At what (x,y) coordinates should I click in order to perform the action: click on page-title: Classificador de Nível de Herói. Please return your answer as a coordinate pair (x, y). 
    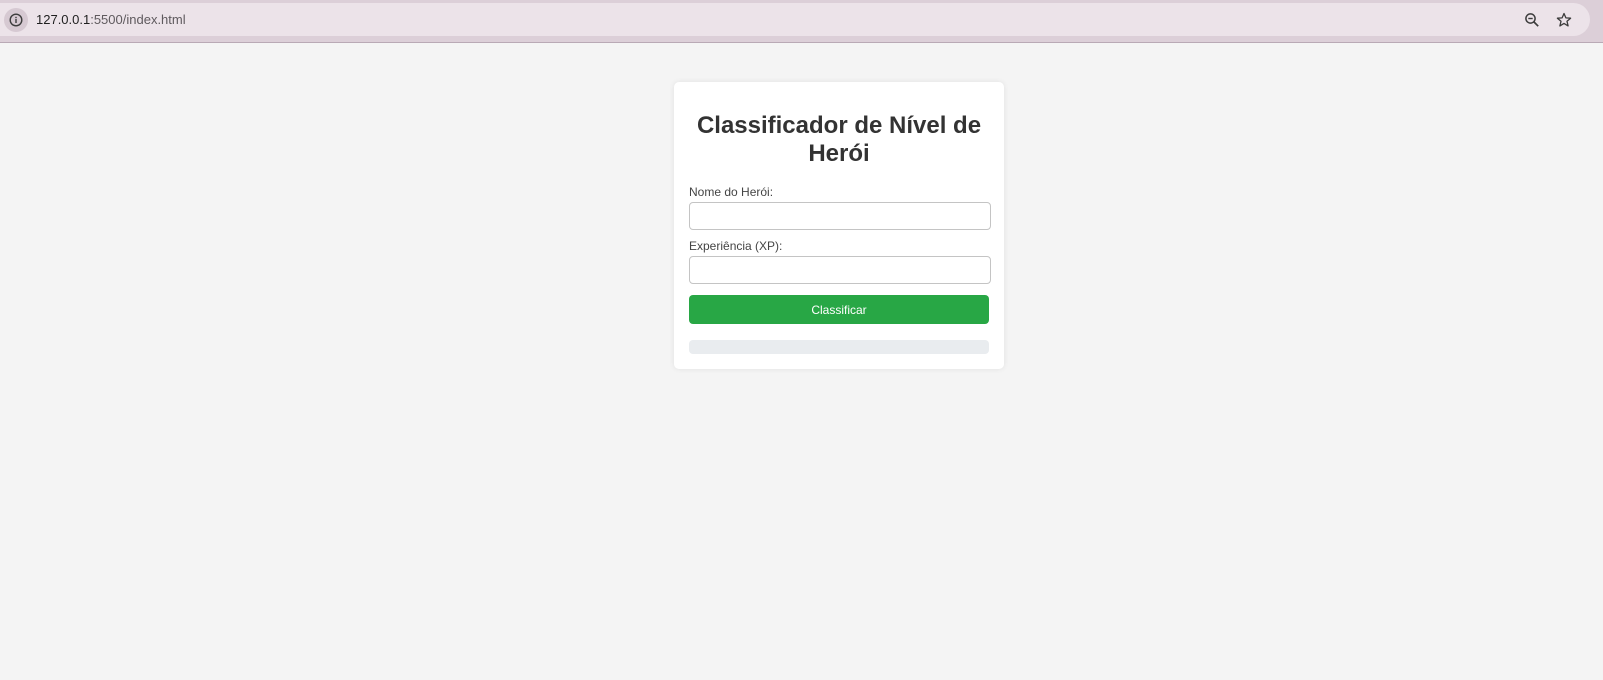
    Looking at the image, I should click on (839, 139).